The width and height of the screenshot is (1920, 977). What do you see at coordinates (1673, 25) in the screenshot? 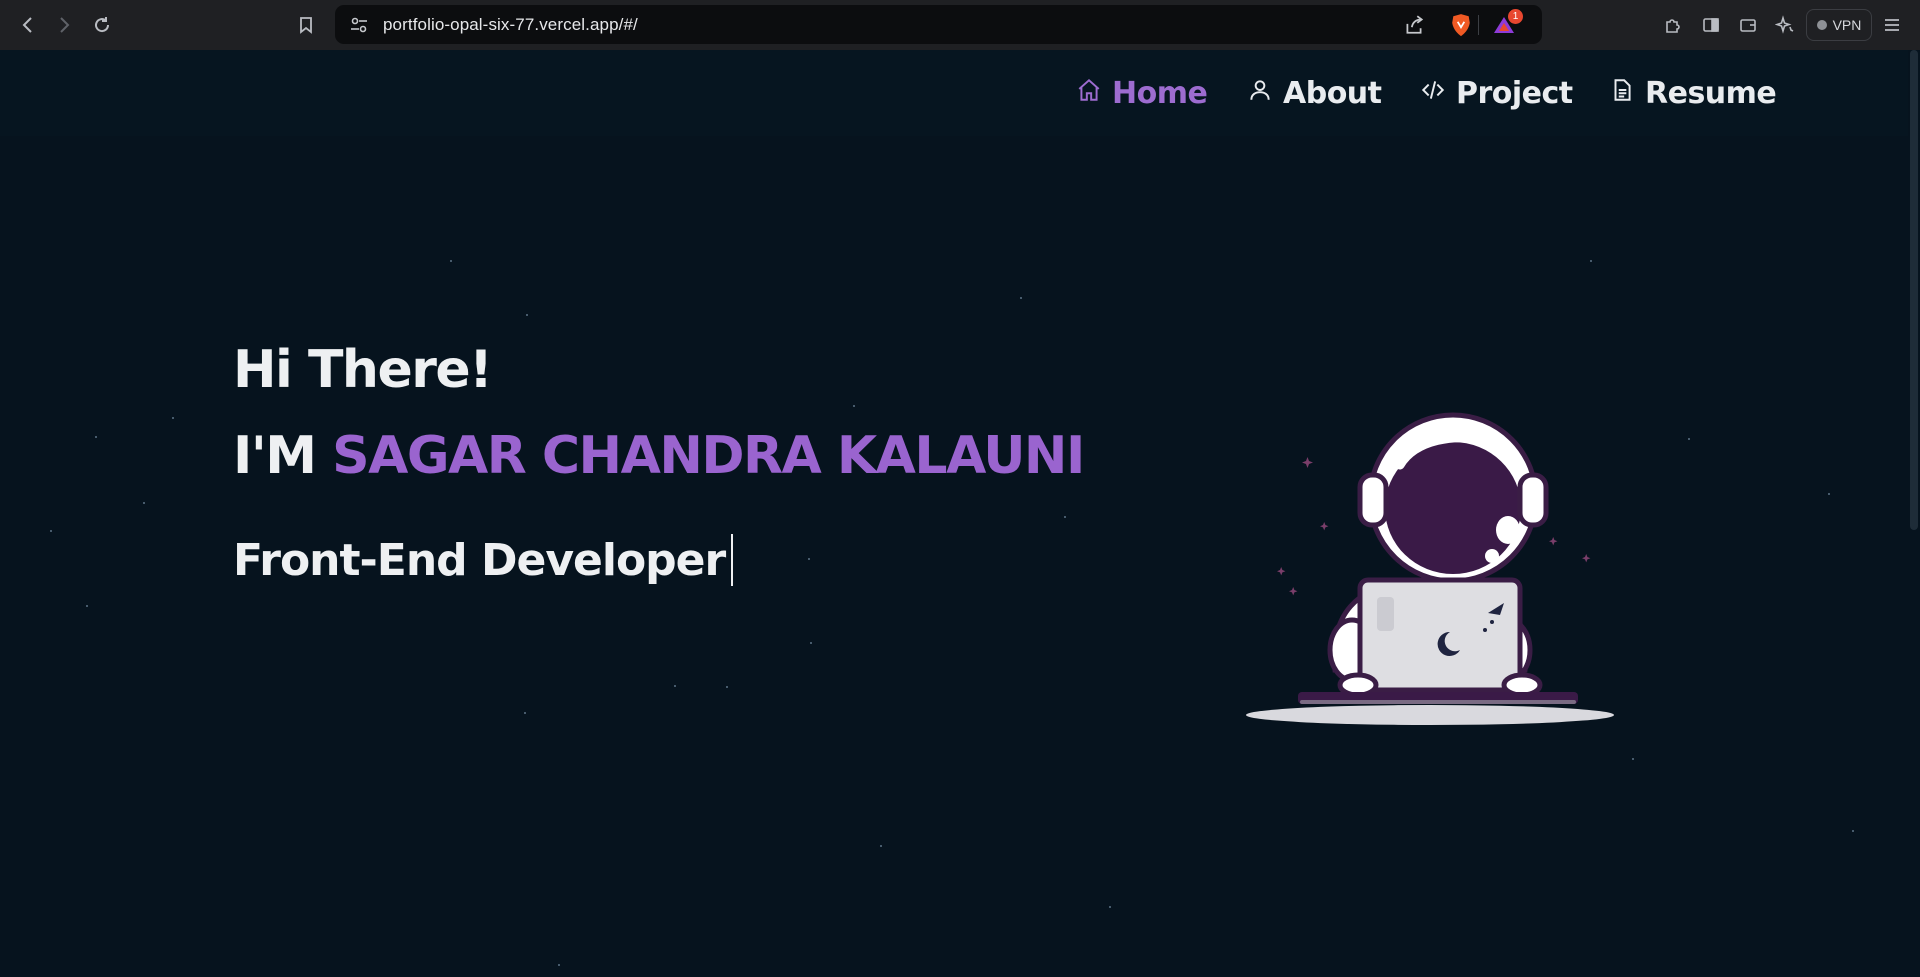
I see `extensions-icon` at bounding box center [1673, 25].